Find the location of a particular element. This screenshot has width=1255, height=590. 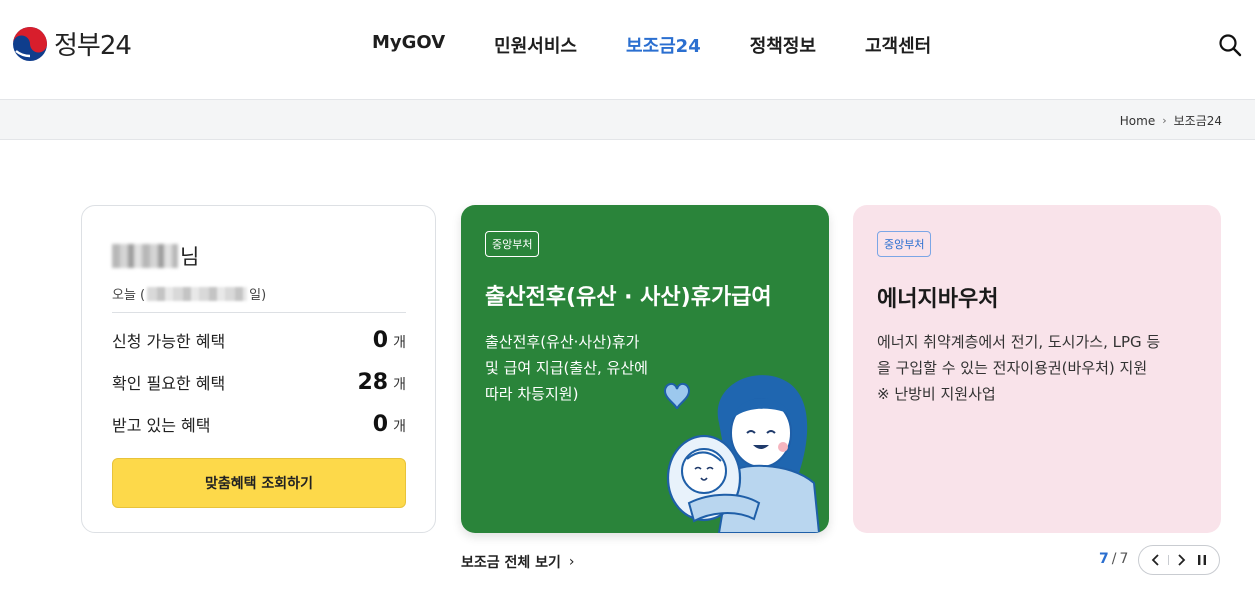

main-nav: MyGOV 민원서비스 보조금24 정책정보 고객센터 is located at coordinates (676, 45).